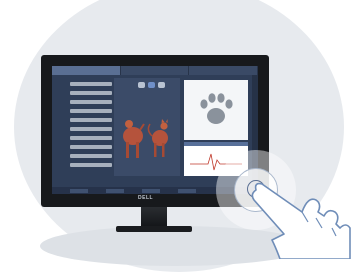  I want to click on anatomy-panel, so click(147, 127).